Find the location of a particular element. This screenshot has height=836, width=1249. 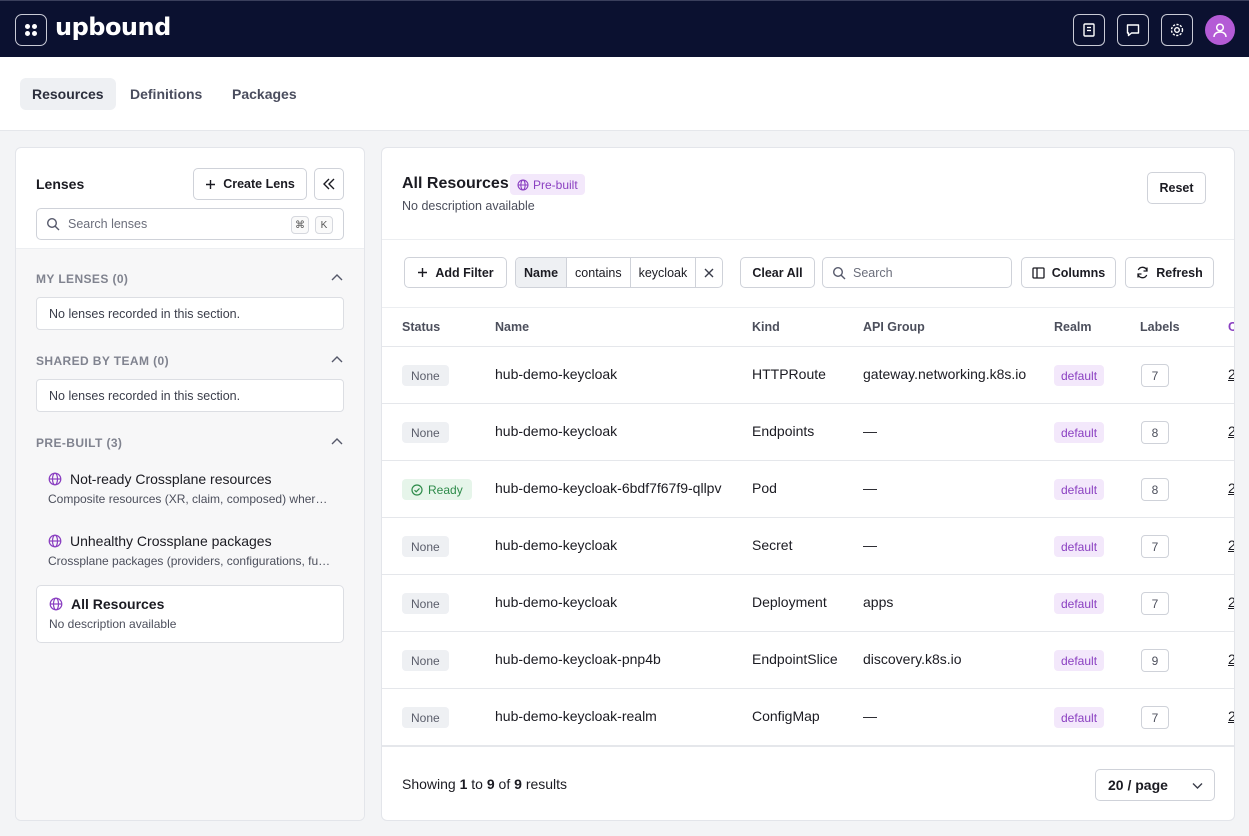

resource-name: hub-demo-keycloak-realm is located at coordinates (576, 716).